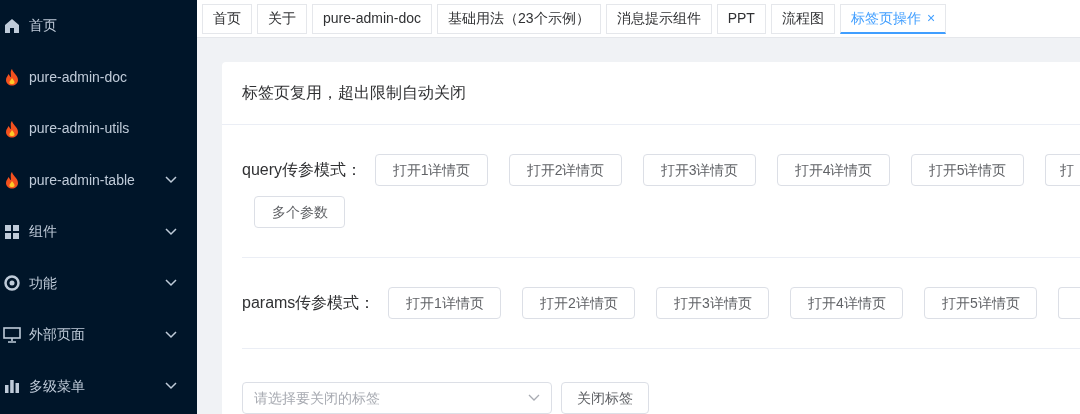  What do you see at coordinates (299, 212) in the screenshot?
I see `button: 多个参数` at bounding box center [299, 212].